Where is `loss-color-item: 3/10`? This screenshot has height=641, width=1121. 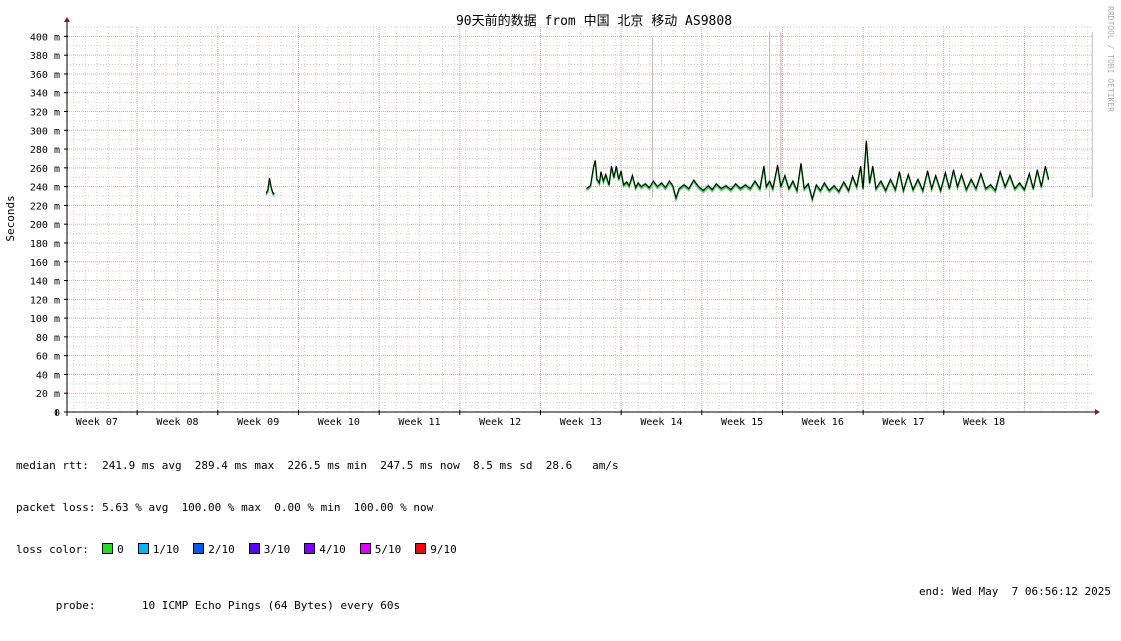
loss-color-item: 3/10 is located at coordinates (269, 549).